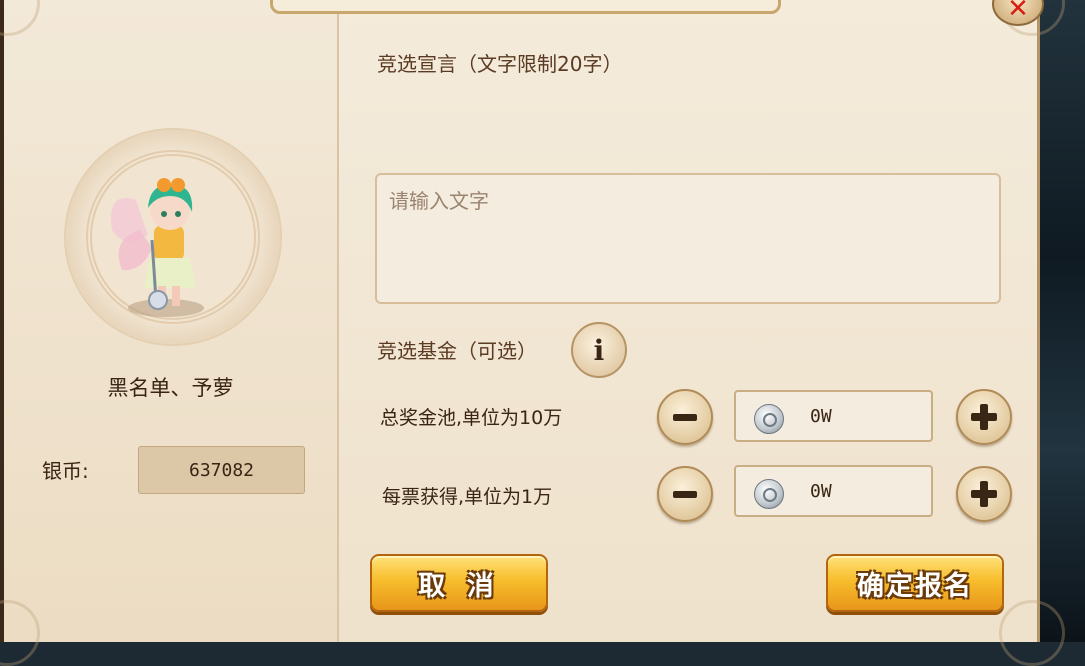  Describe the element at coordinates (170, 388) in the screenshot. I see `player-name: 黑名单、予萝` at that location.